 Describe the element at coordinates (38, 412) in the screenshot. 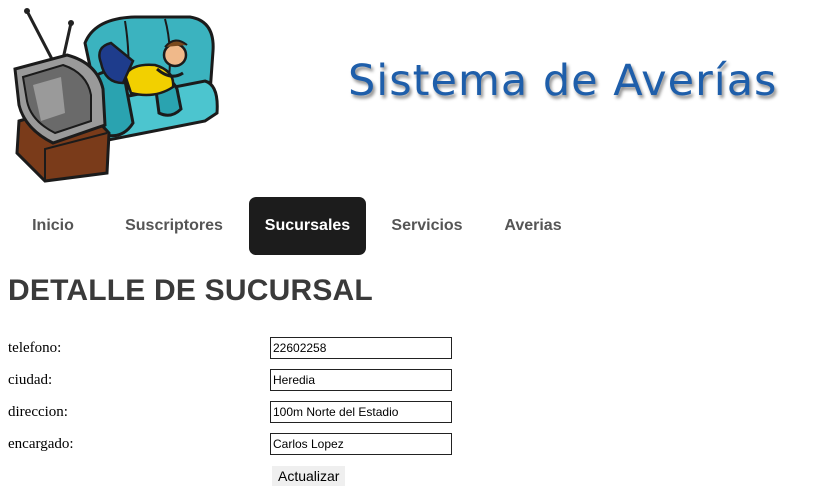

I see `direccion-label: direccion:` at that location.